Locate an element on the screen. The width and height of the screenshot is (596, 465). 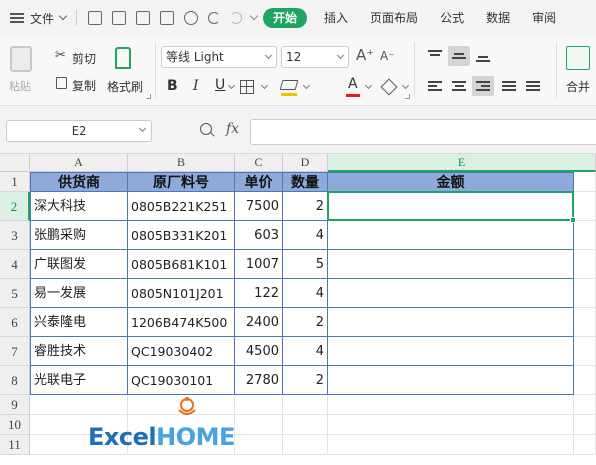
tab-formulas: 公式 is located at coordinates (452, 18).